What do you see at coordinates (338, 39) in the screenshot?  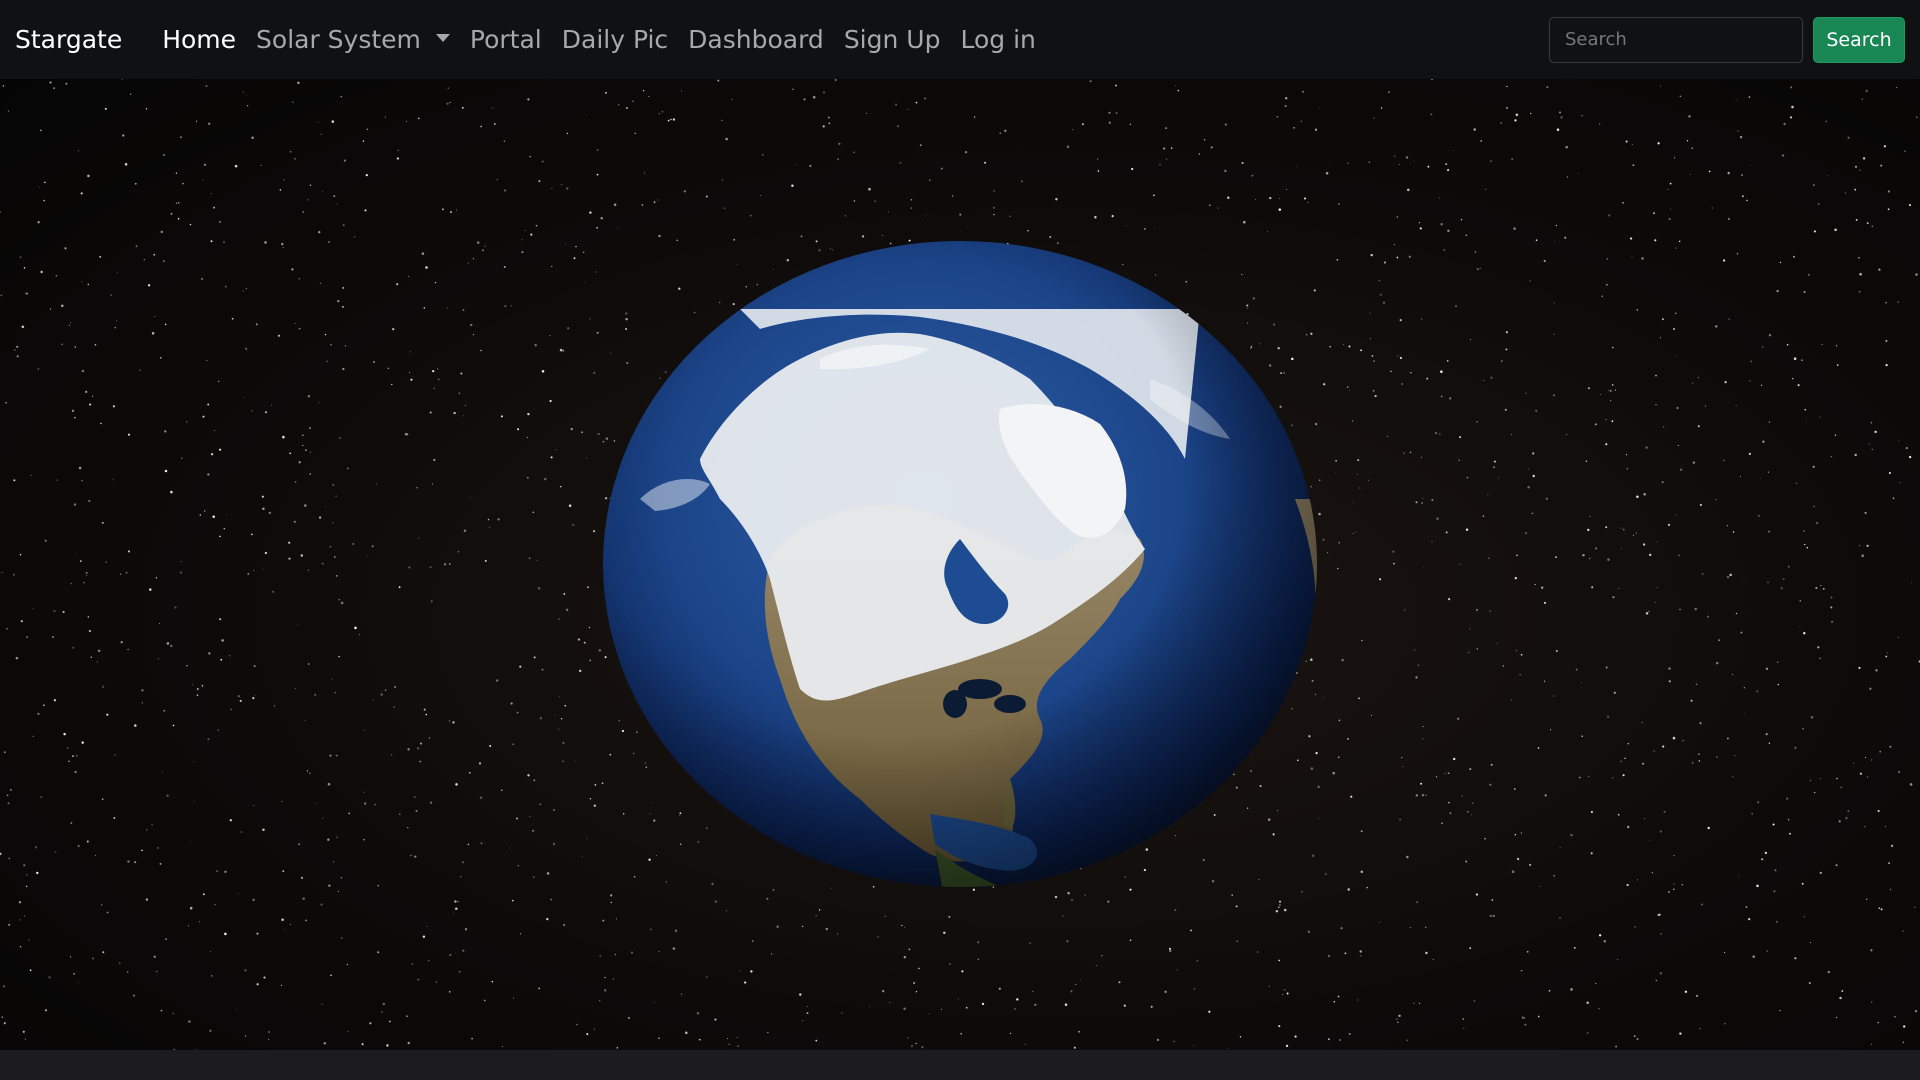 I see `nav-dropdown-label: Solar System` at bounding box center [338, 39].